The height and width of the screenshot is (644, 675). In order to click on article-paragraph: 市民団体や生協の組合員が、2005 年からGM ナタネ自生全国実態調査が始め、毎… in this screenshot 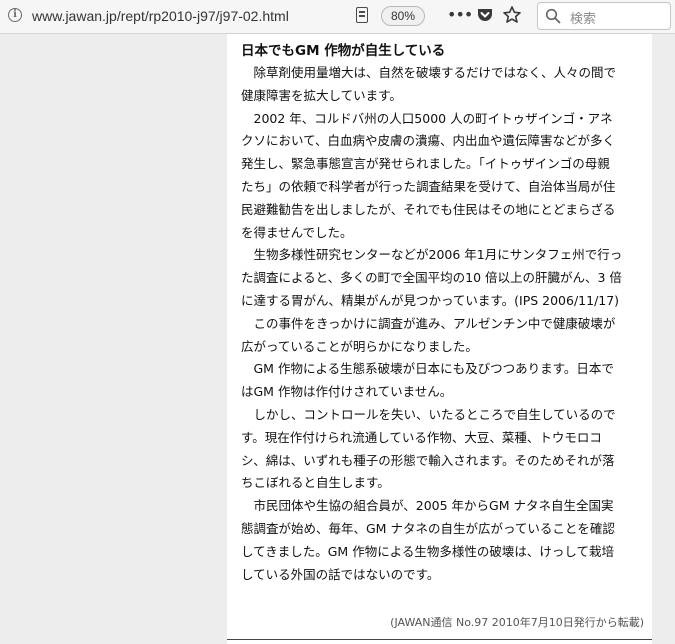, I will do `click(442, 540)`.